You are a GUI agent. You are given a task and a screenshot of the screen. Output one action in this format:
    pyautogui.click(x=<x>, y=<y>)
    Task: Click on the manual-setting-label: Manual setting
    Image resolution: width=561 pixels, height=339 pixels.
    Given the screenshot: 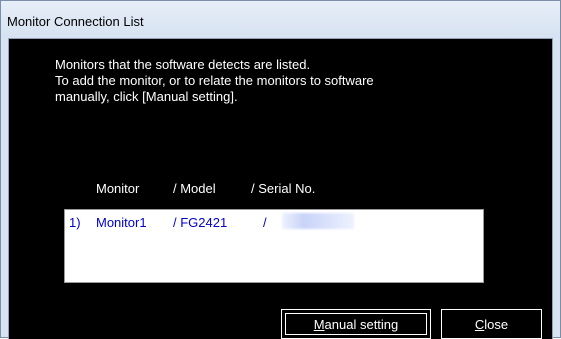 What is the action you would take?
    pyautogui.click(x=356, y=324)
    